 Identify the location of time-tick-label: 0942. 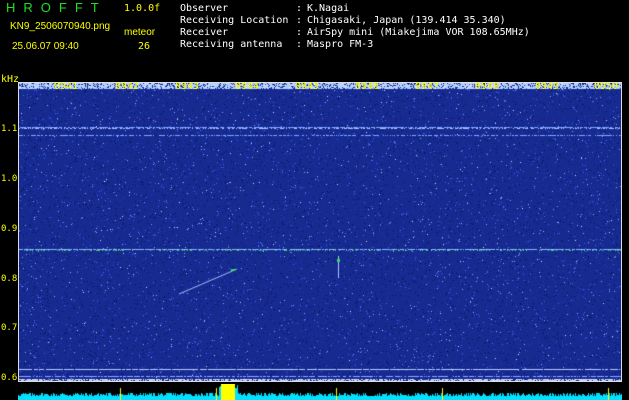
(127, 86).